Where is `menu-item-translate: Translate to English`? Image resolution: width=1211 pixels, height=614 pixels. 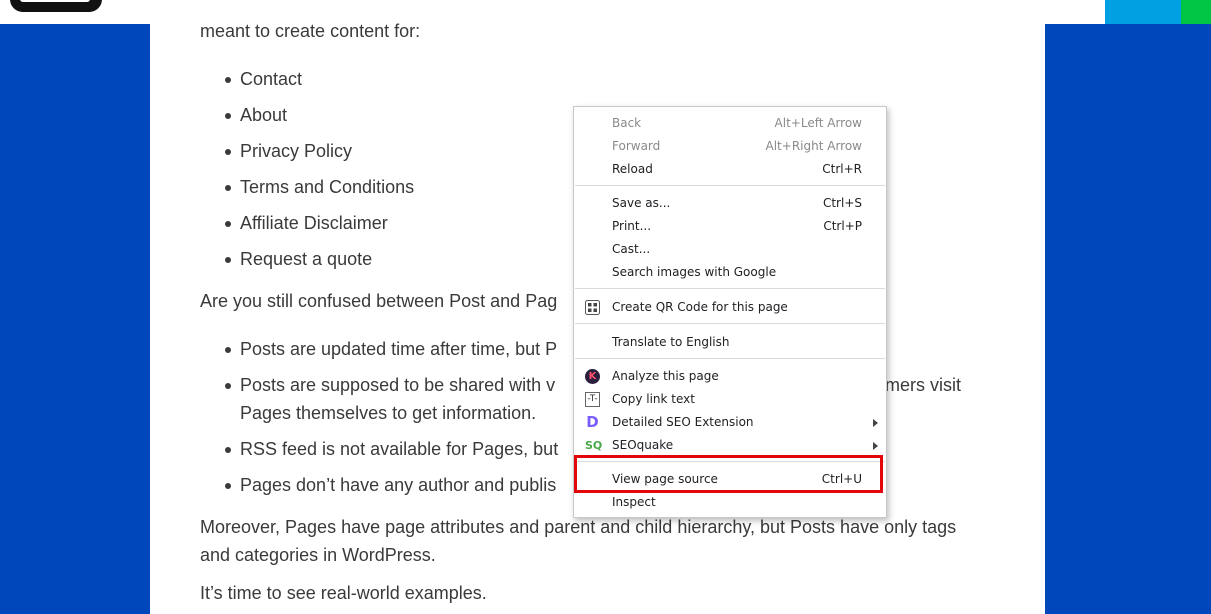 menu-item-translate: Translate to English is located at coordinates (730, 342).